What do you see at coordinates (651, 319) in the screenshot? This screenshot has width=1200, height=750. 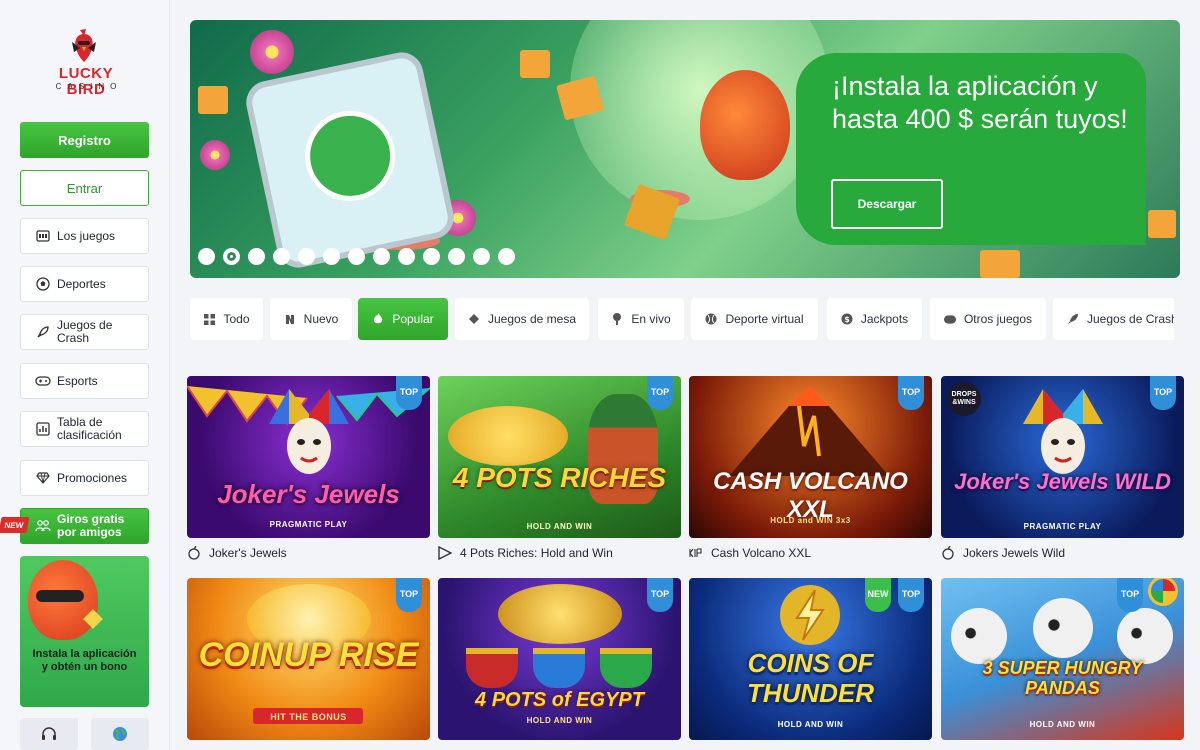 I see `tab-label: En vivo` at bounding box center [651, 319].